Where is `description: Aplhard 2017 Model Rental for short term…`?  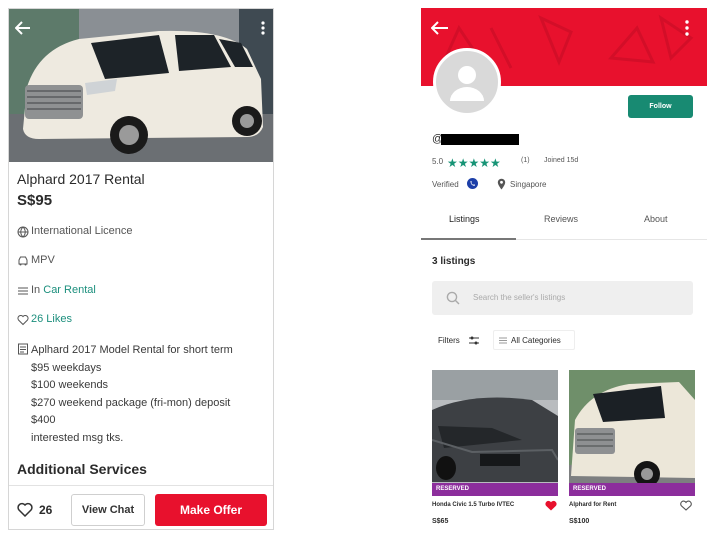
description: Aplhard 2017 Model Rental for short term… is located at coordinates (151, 394).